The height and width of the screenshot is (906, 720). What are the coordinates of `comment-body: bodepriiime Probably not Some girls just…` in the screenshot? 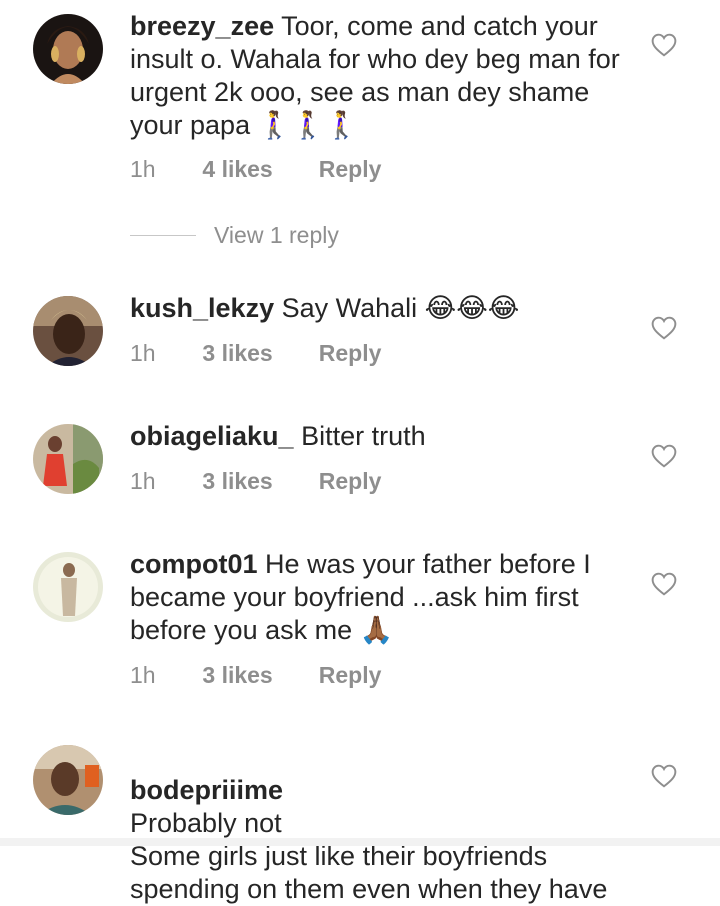 It's located at (380, 823).